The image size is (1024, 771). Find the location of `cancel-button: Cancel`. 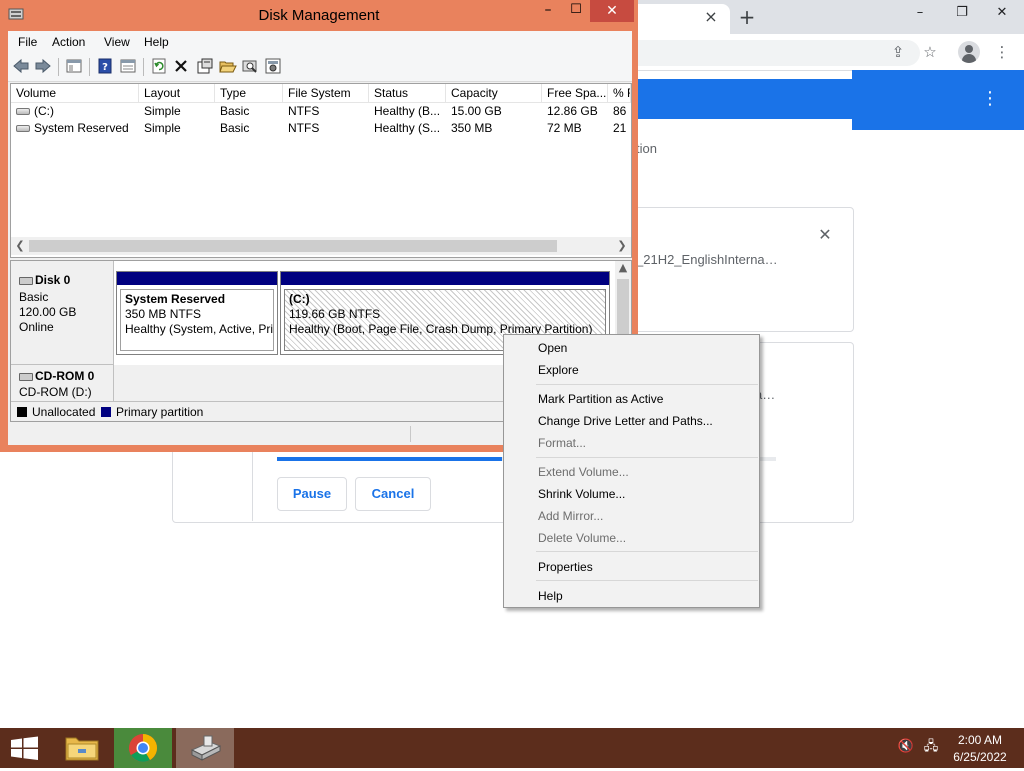

cancel-button: Cancel is located at coordinates (393, 494).